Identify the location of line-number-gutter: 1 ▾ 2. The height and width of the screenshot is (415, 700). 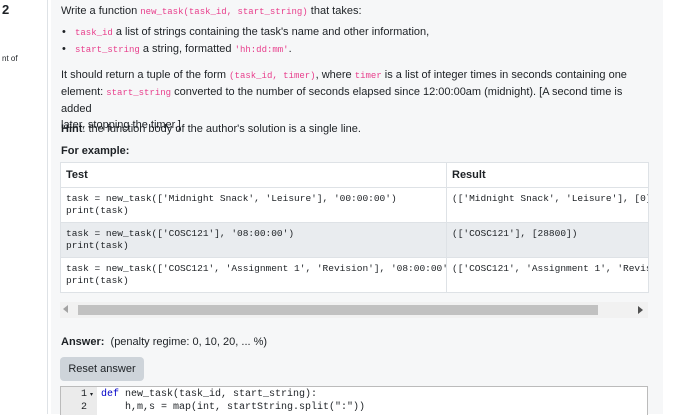
(79, 401).